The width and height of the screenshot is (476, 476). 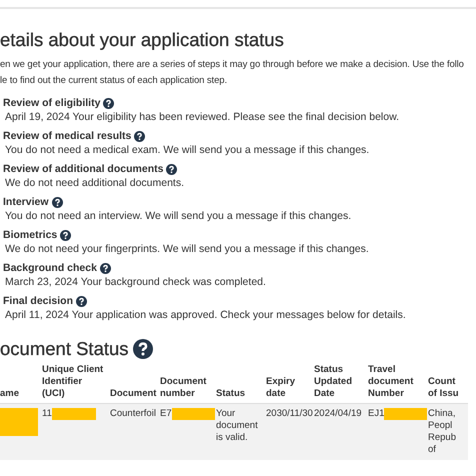 I want to click on step-description: March 23, 2024 Your background check was completed., so click(x=135, y=282).